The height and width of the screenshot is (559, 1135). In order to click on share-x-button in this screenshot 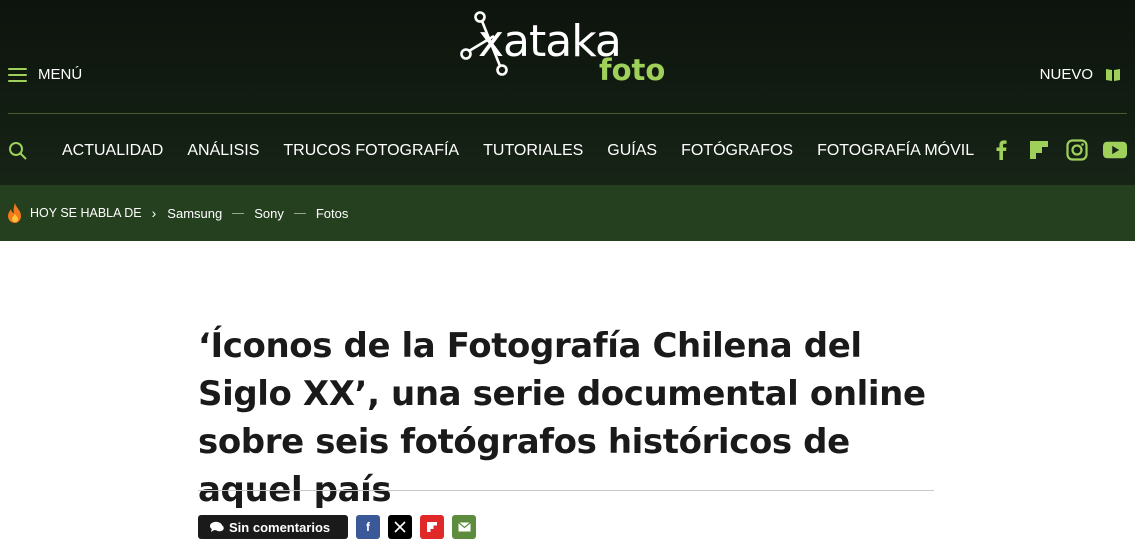, I will do `click(400, 527)`.